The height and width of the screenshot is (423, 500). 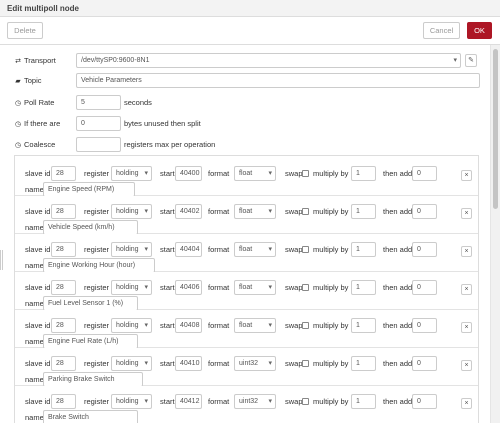 What do you see at coordinates (90, 303) in the screenshot?
I see `name-input: Fuel Level Sensor 1 (%)` at bounding box center [90, 303].